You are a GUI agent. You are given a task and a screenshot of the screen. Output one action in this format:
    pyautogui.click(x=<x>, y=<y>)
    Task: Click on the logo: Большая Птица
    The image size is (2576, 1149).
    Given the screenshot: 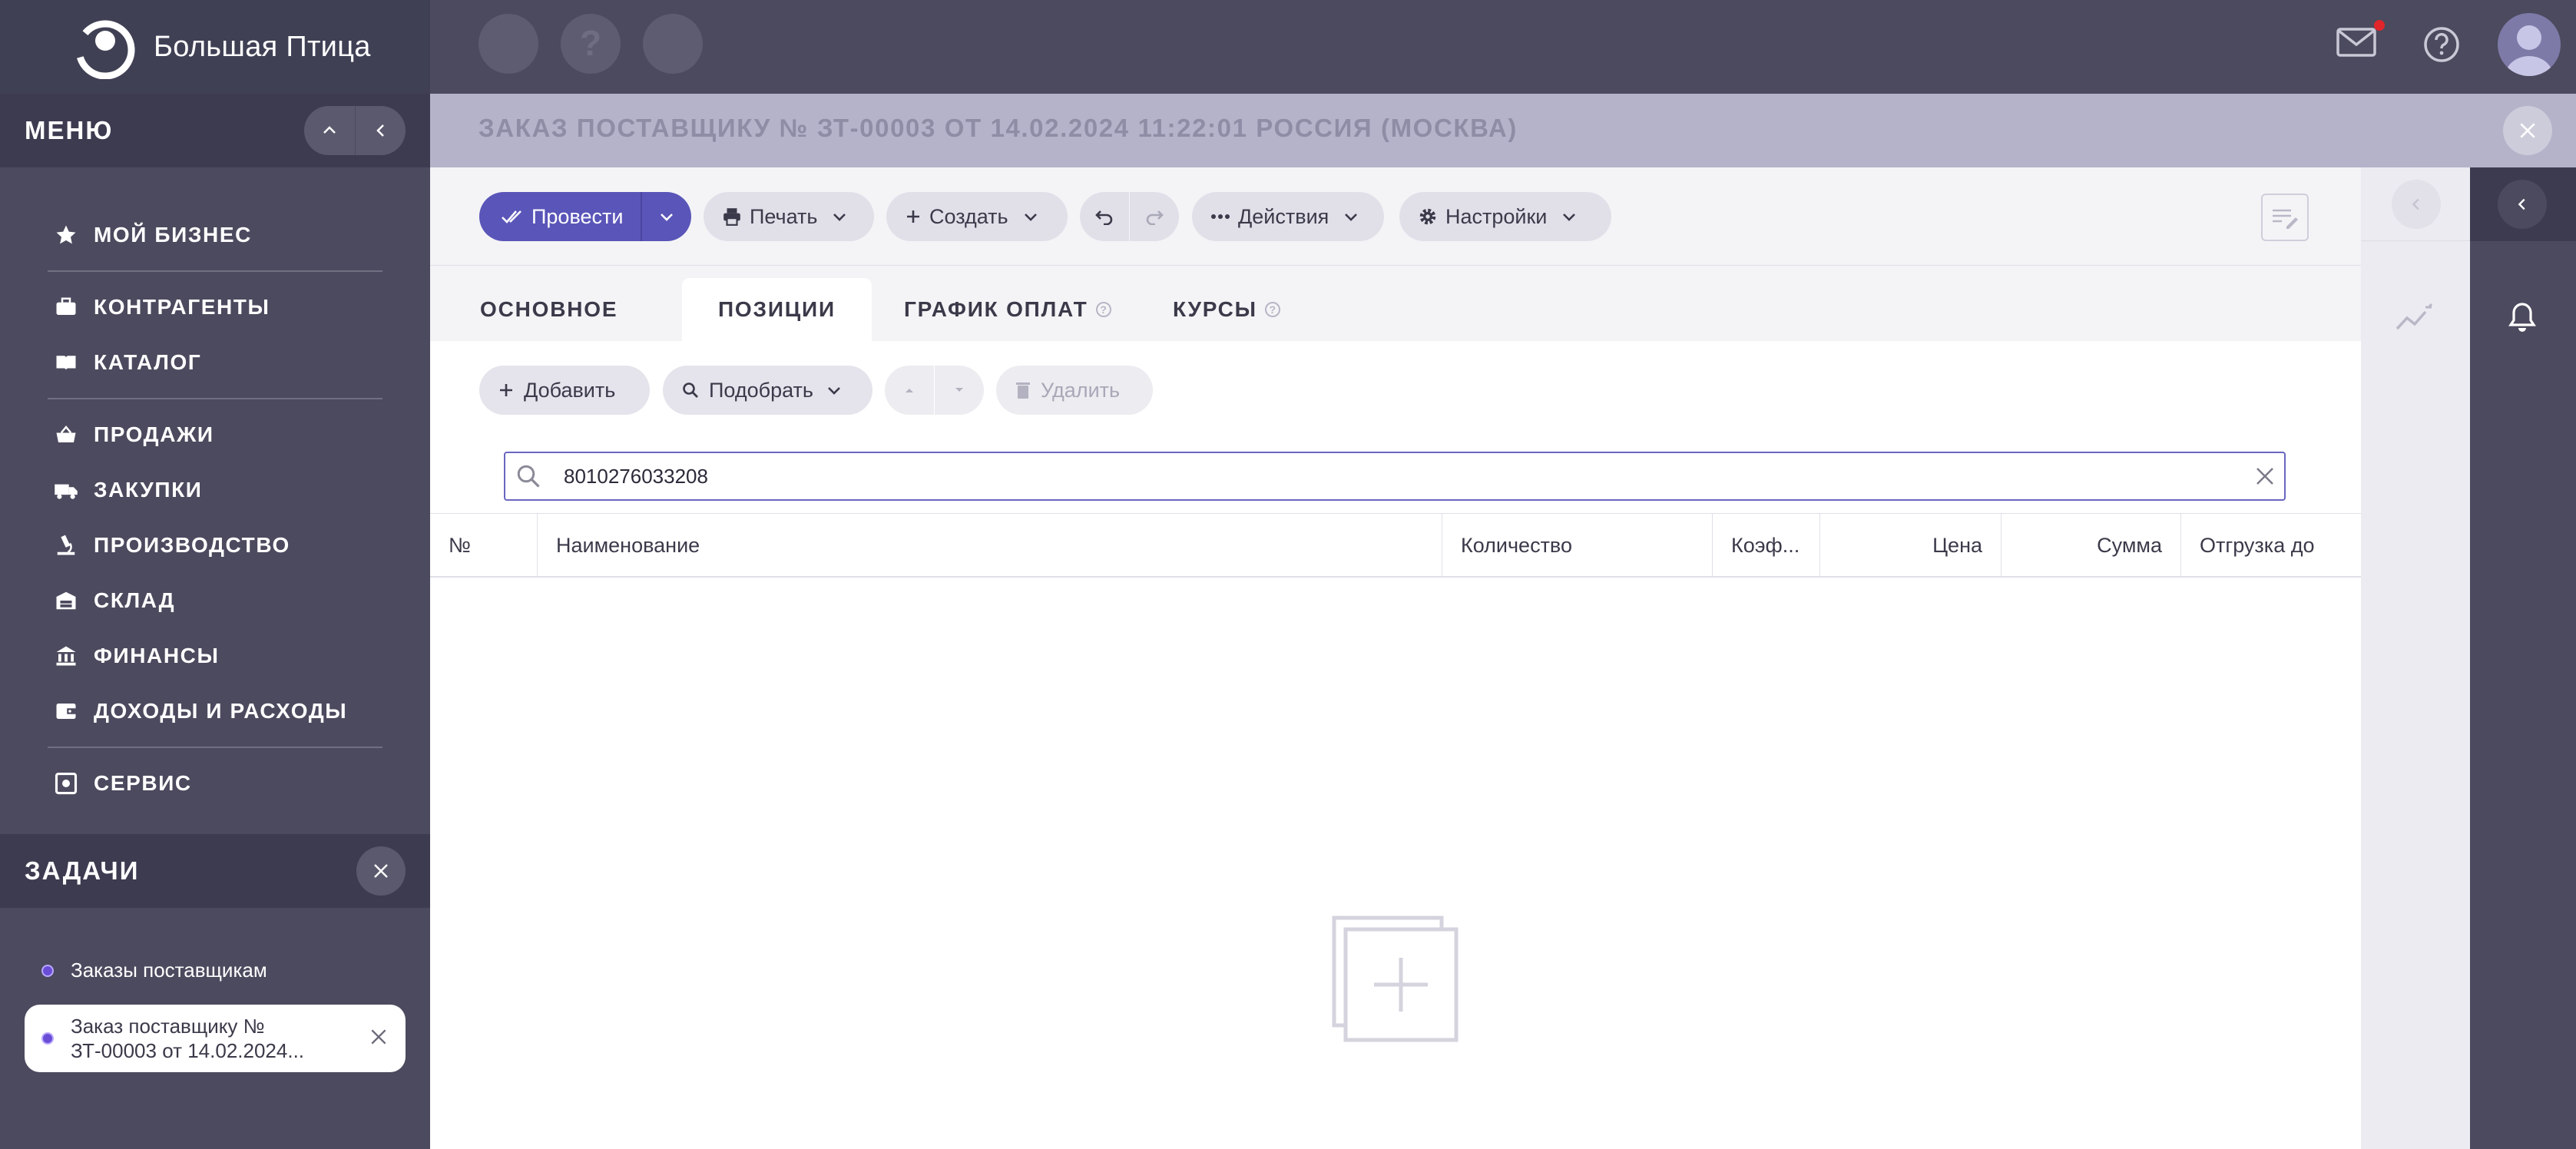 What is the action you would take?
    pyautogui.click(x=215, y=47)
    